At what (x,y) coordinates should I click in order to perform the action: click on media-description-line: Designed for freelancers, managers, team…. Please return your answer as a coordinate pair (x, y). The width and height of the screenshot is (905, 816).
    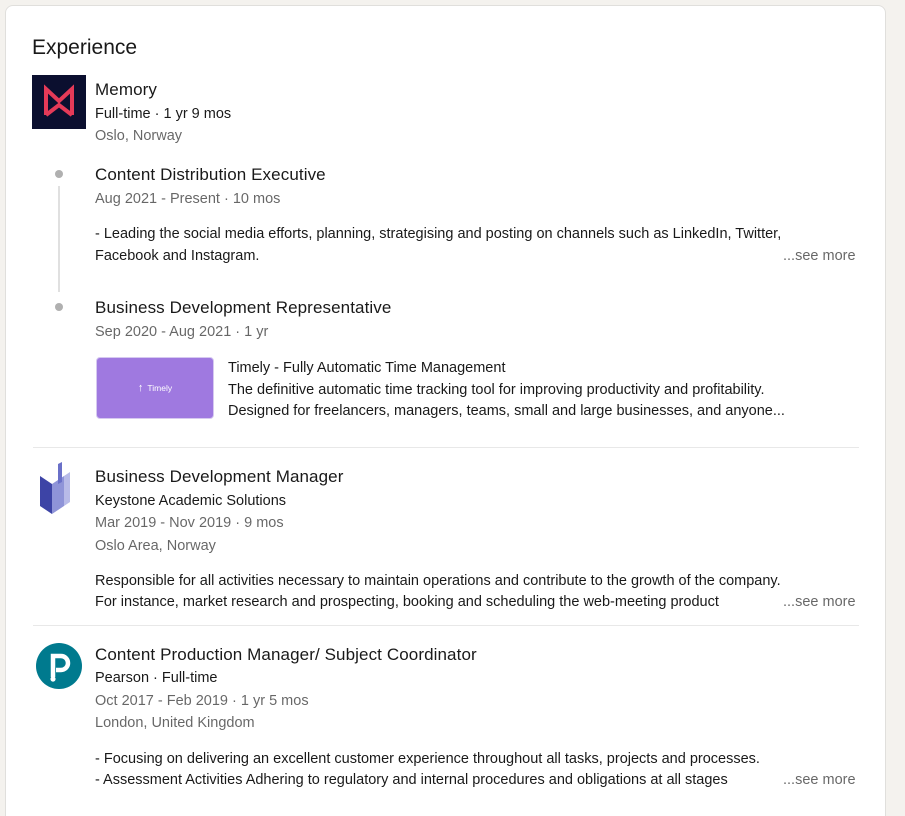
    Looking at the image, I should click on (506, 411).